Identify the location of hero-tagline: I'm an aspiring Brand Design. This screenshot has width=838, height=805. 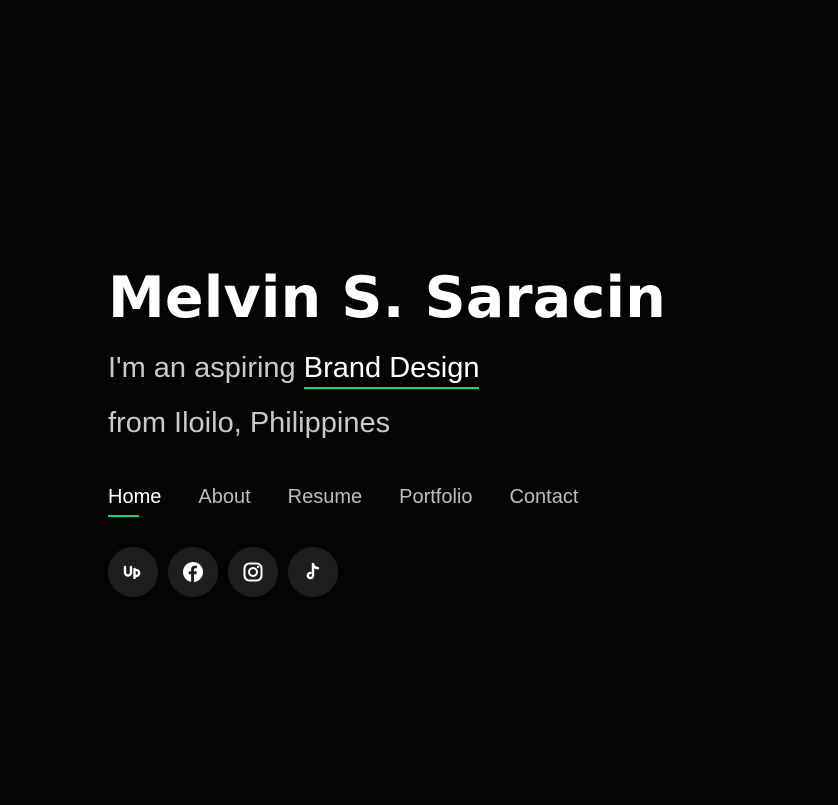
(458, 368).